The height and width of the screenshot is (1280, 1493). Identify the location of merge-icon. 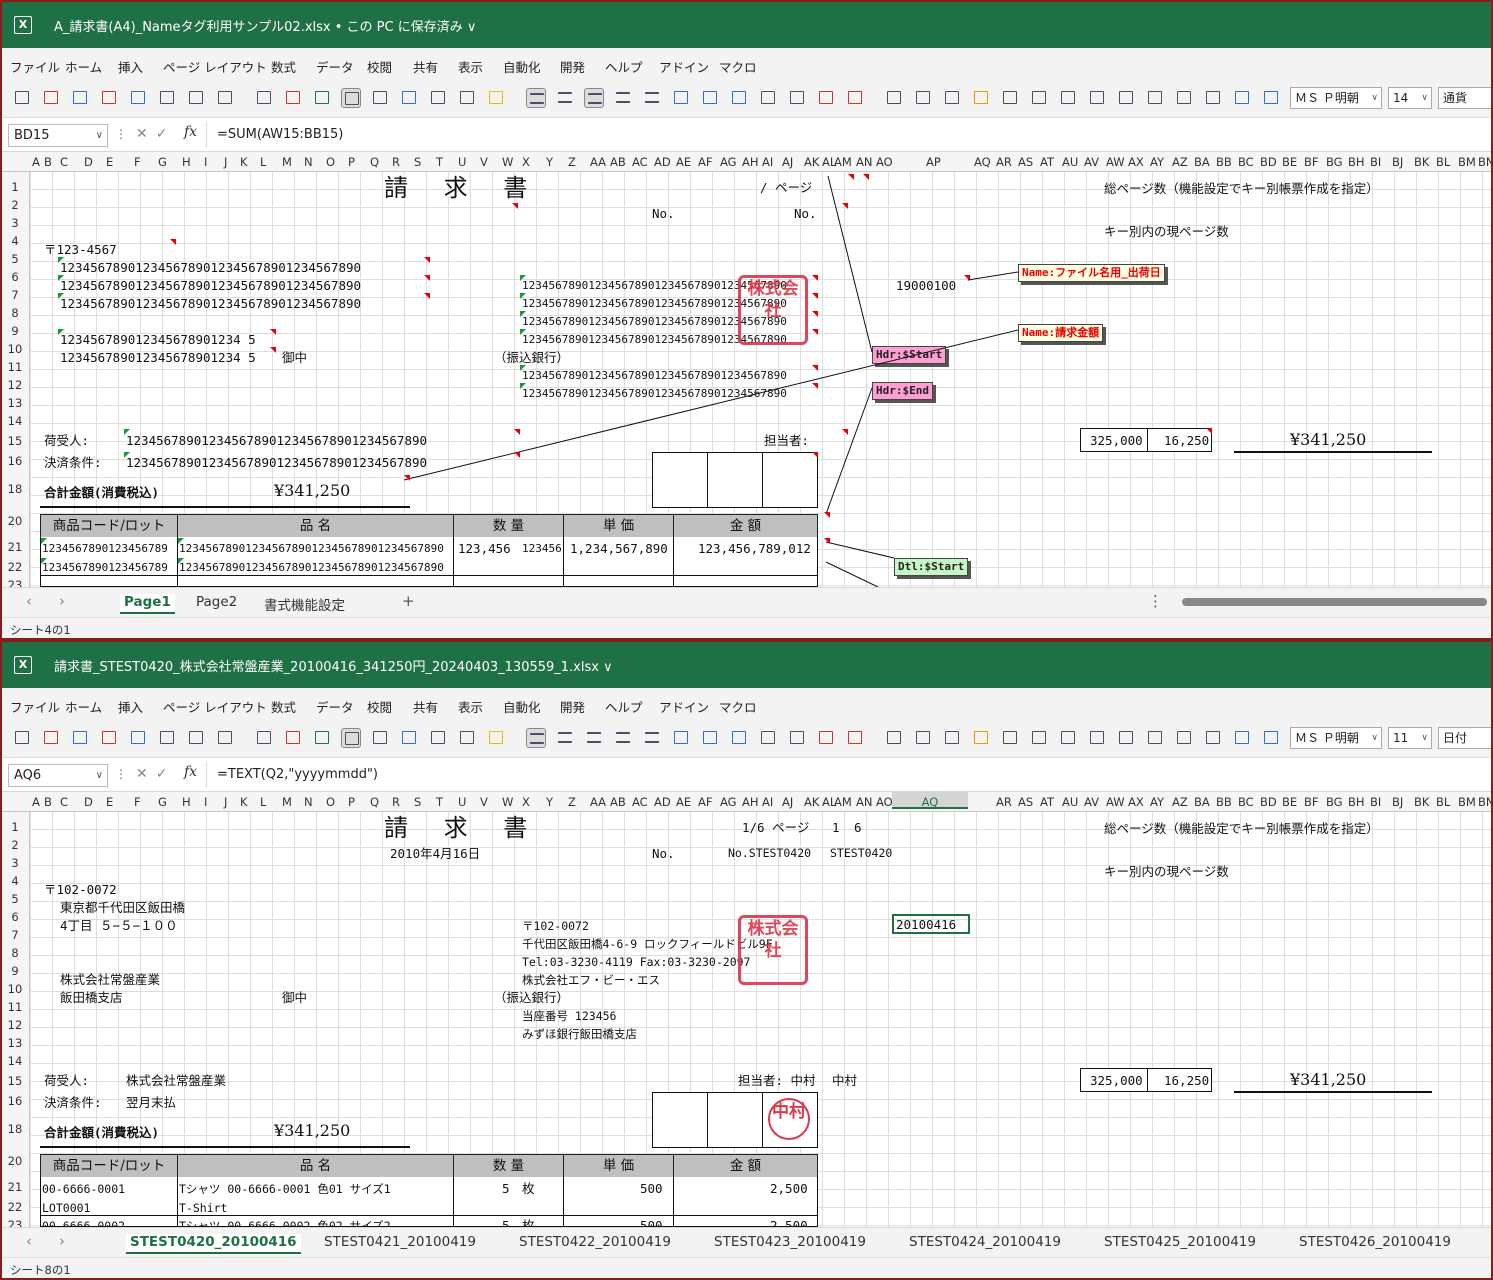
(109, 738).